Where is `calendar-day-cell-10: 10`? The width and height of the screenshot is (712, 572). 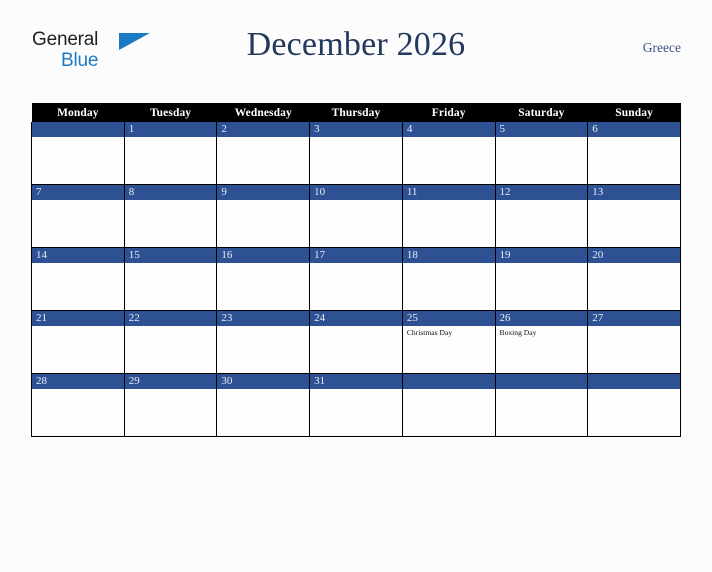 calendar-day-cell-10: 10 is located at coordinates (356, 216).